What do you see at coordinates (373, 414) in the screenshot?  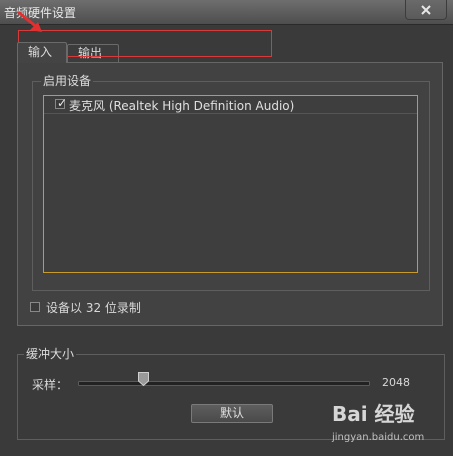 I see `watermark-logo: Bai 经验` at bounding box center [373, 414].